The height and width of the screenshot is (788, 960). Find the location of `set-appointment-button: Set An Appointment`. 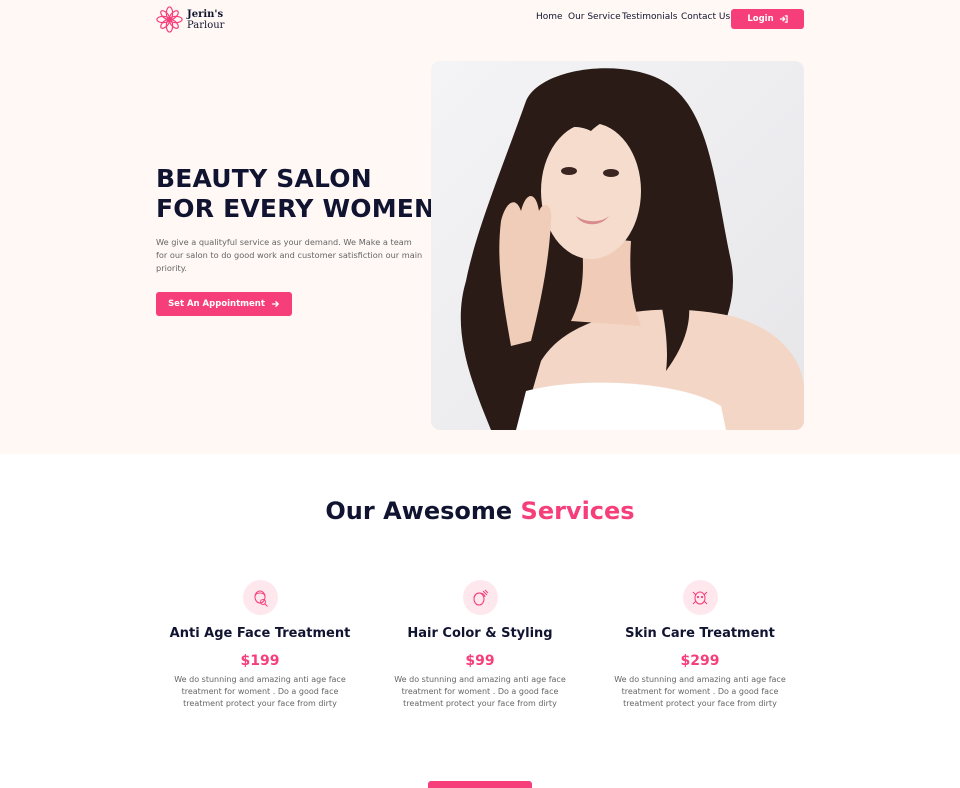

set-appointment-button: Set An Appointment is located at coordinates (224, 304).